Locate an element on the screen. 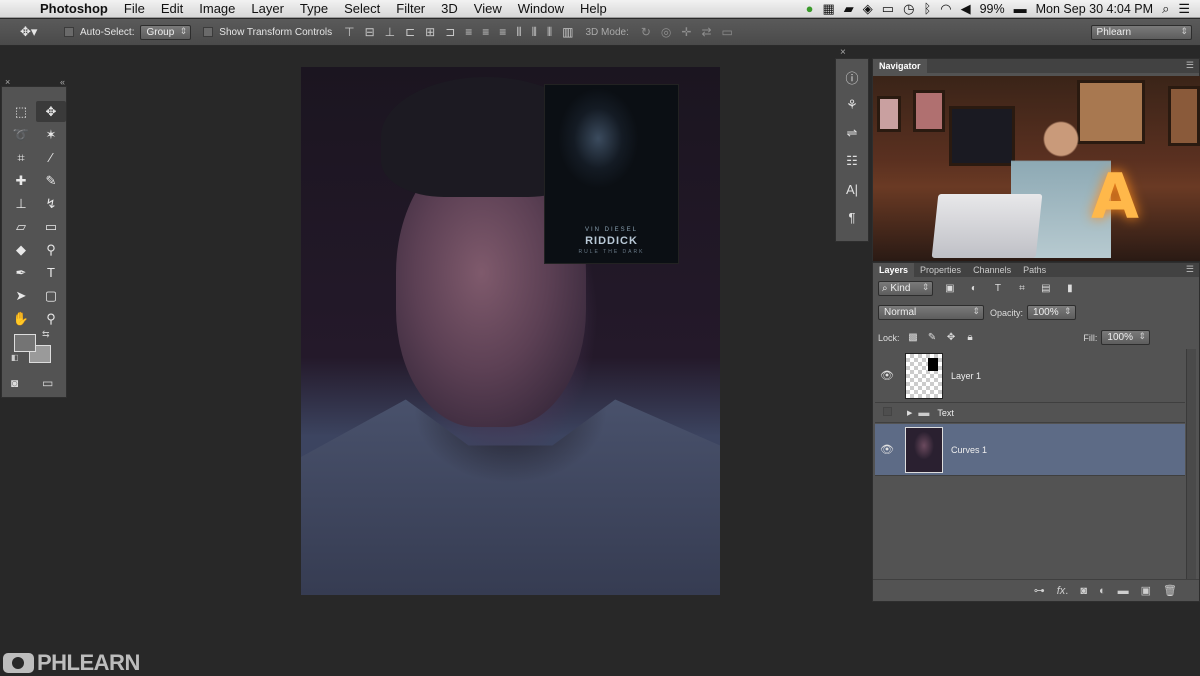 Image resolution: width=1200 pixels, height=676 pixels. time-machine-icon: ◷ is located at coordinates (908, 9).